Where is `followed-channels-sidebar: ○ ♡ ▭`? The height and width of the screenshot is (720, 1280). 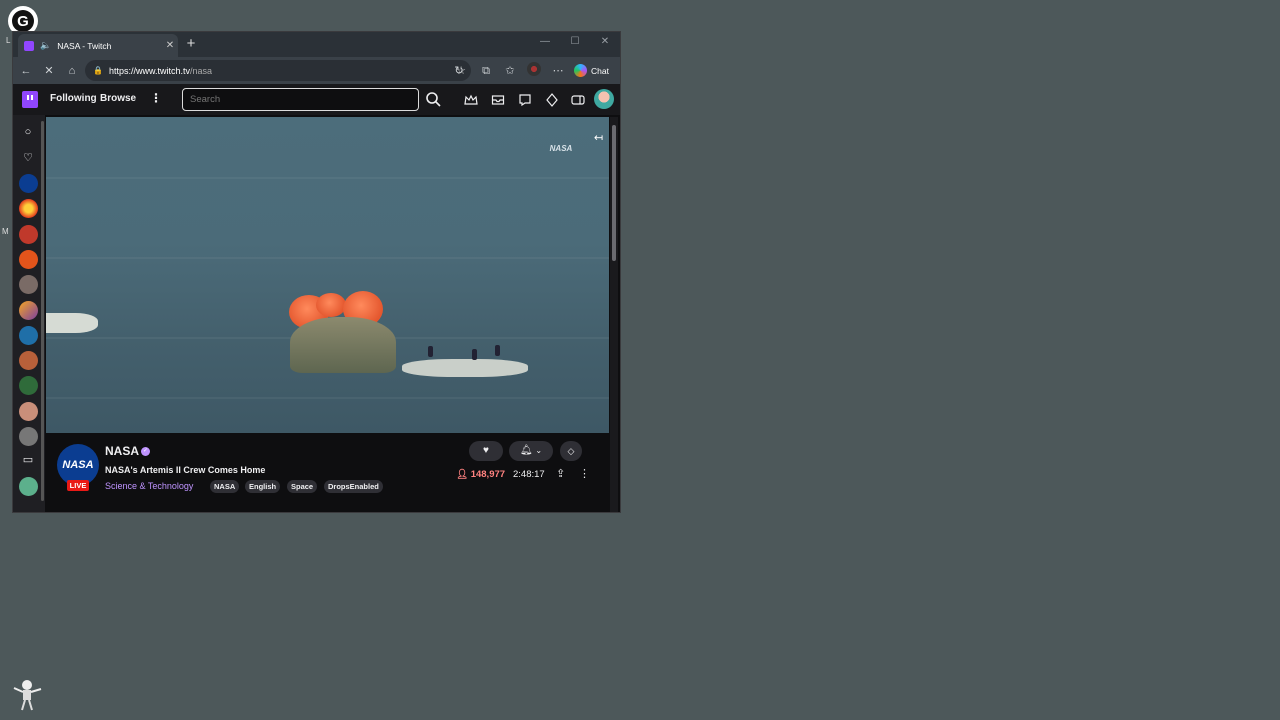
followed-channels-sidebar: ○ ♡ ▭ is located at coordinates (29, 313).